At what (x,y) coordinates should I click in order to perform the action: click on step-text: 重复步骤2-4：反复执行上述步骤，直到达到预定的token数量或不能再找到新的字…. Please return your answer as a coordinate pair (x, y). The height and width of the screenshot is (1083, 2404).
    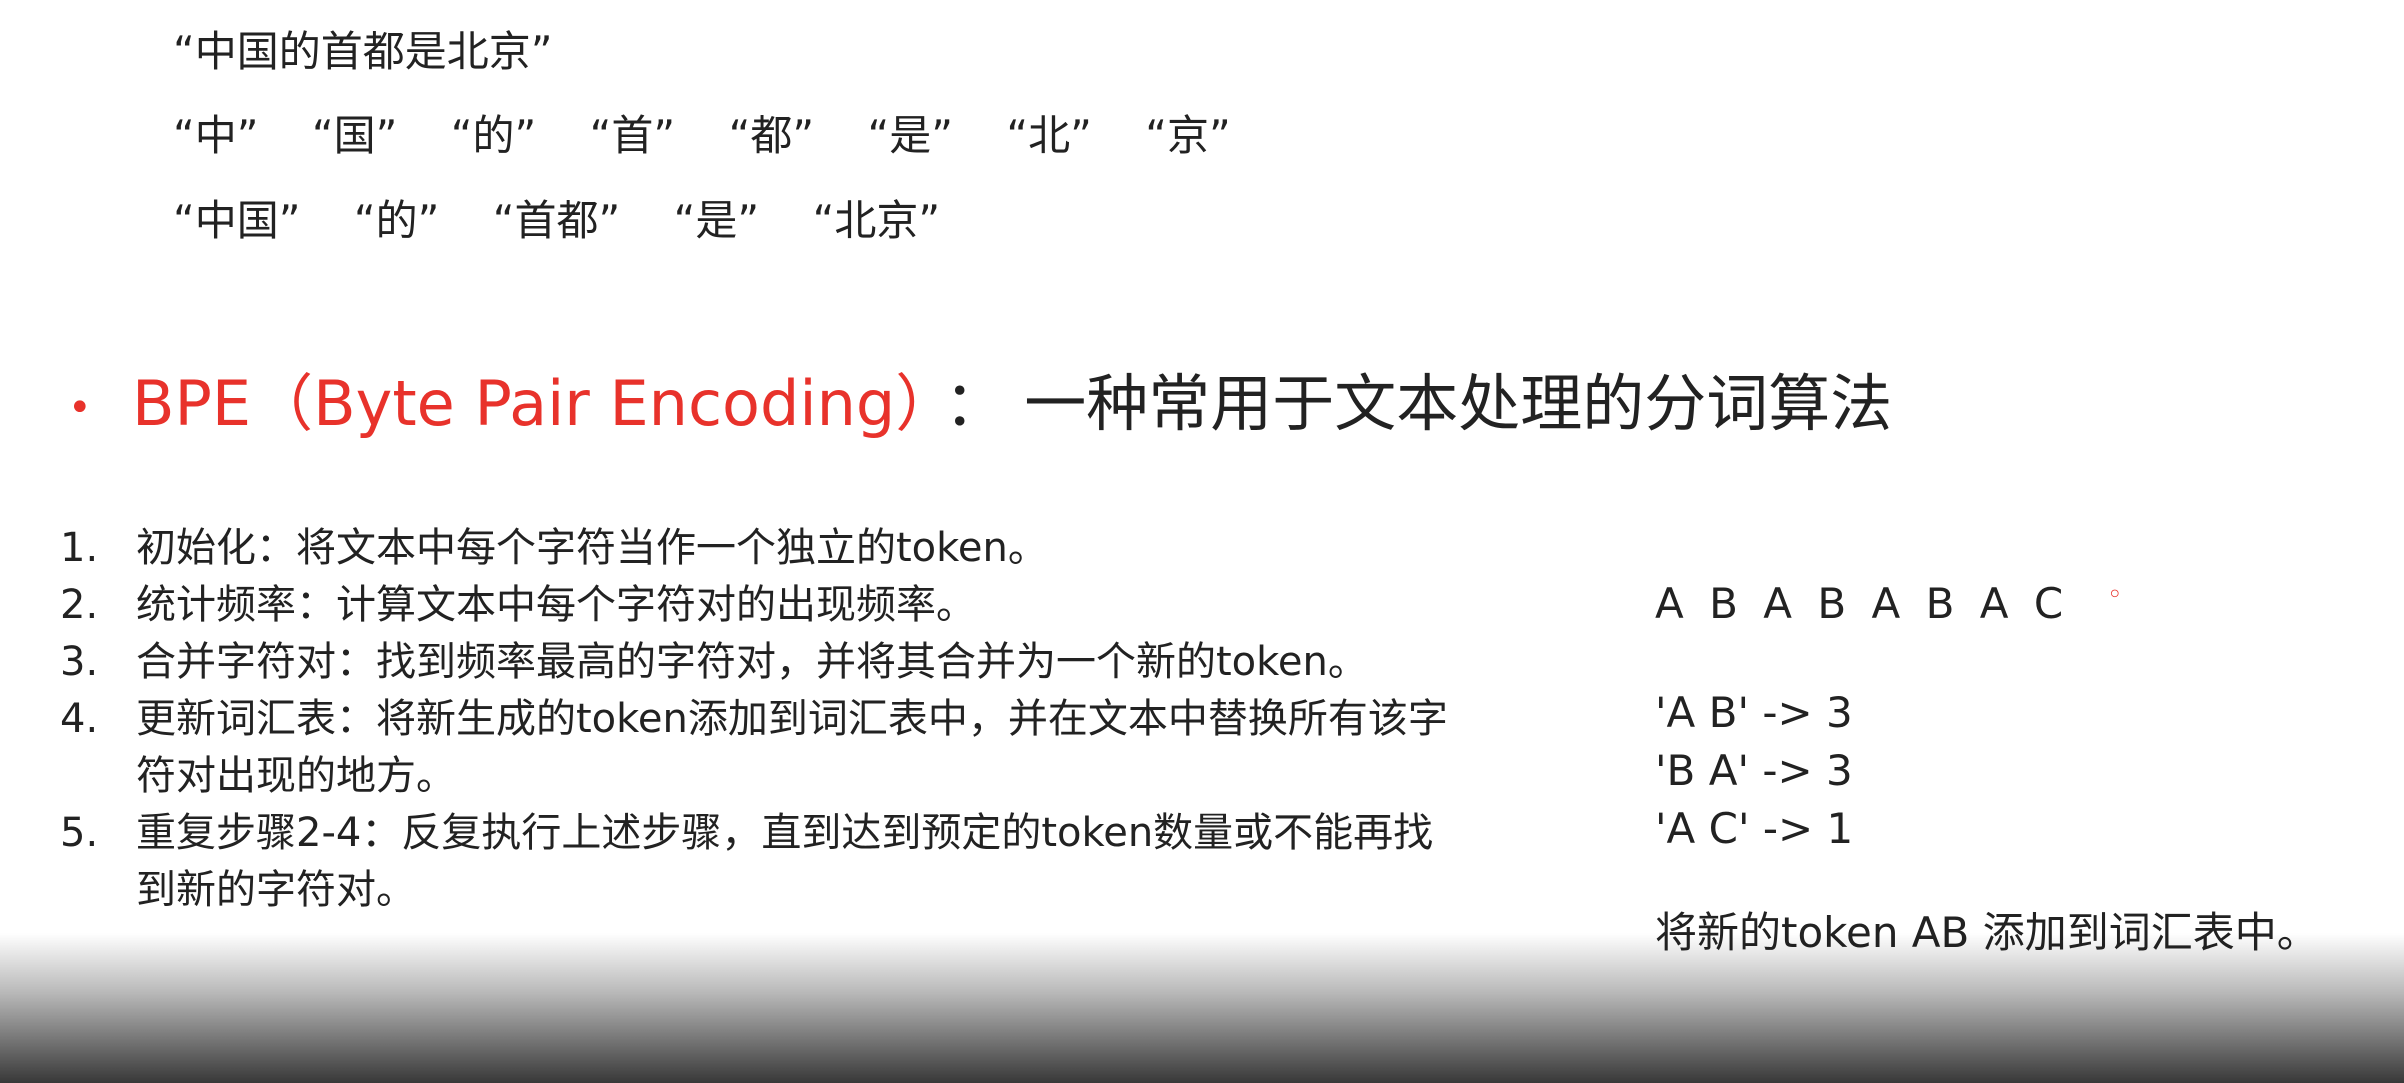
    Looking at the image, I should click on (785, 861).